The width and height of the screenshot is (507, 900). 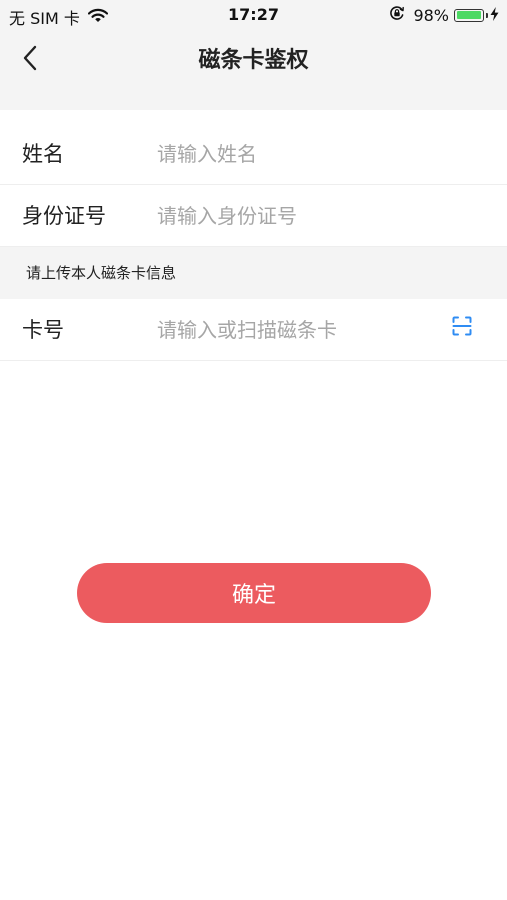 I want to click on id-number-input, so click(x=292, y=216).